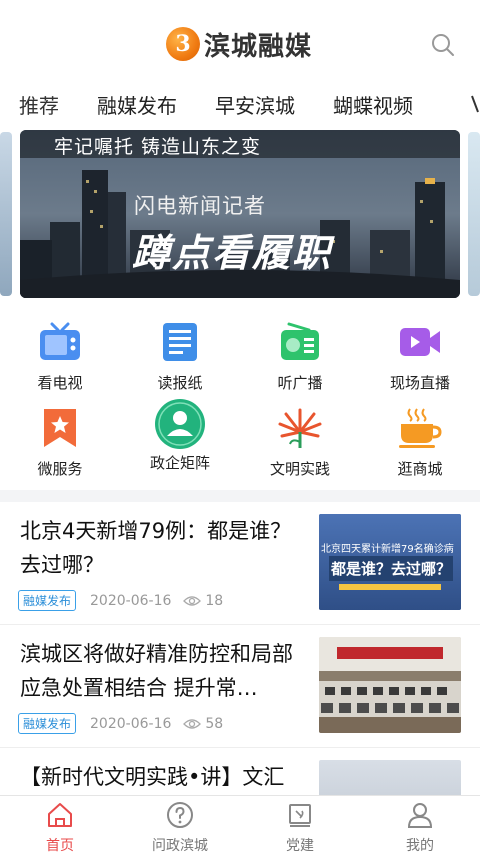 This screenshot has height=855, width=480. Describe the element at coordinates (180, 342) in the screenshot. I see `newspaper-icon` at that location.